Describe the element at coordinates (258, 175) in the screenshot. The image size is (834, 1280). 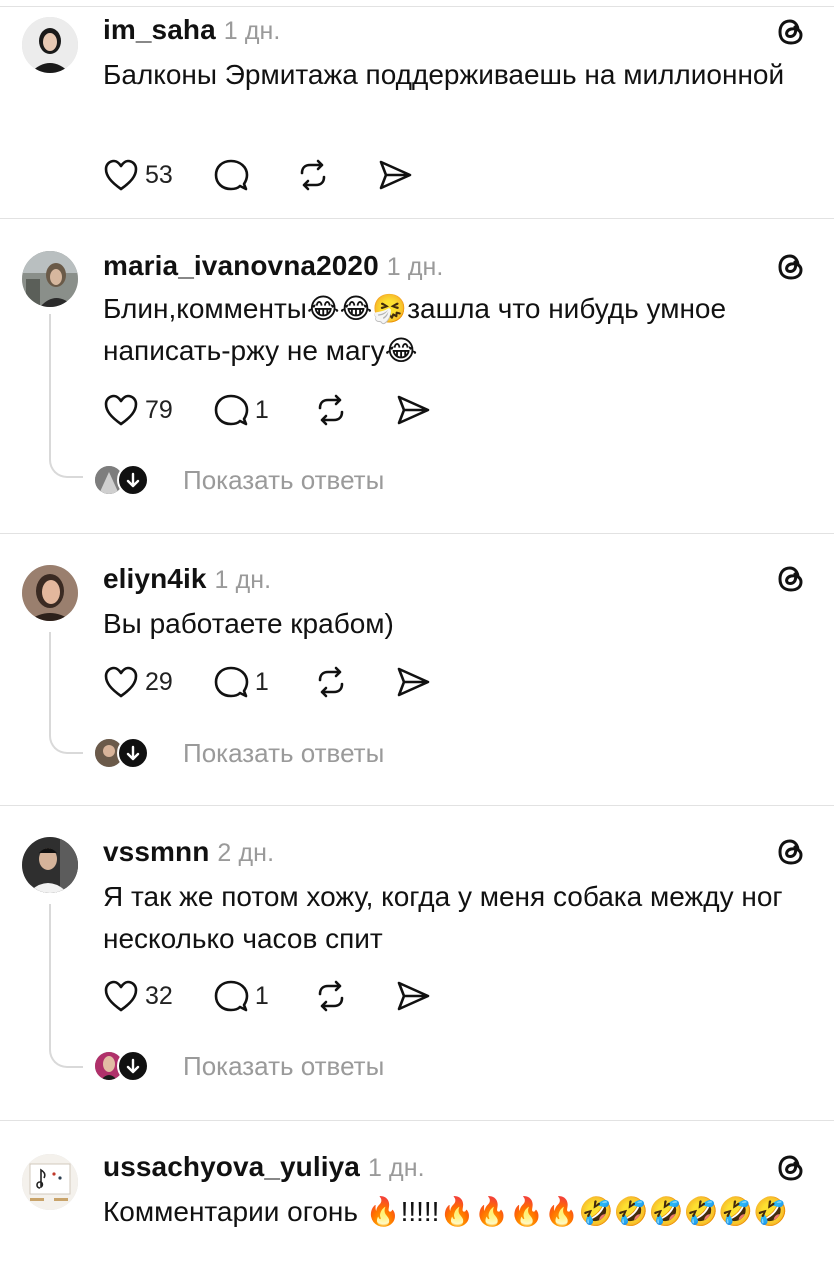
I see `action-bar: 53` at that location.